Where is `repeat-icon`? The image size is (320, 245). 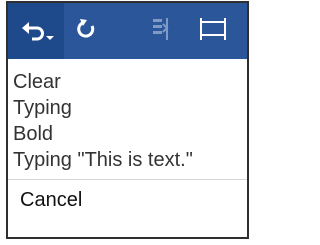
repeat-icon is located at coordinates (162, 31).